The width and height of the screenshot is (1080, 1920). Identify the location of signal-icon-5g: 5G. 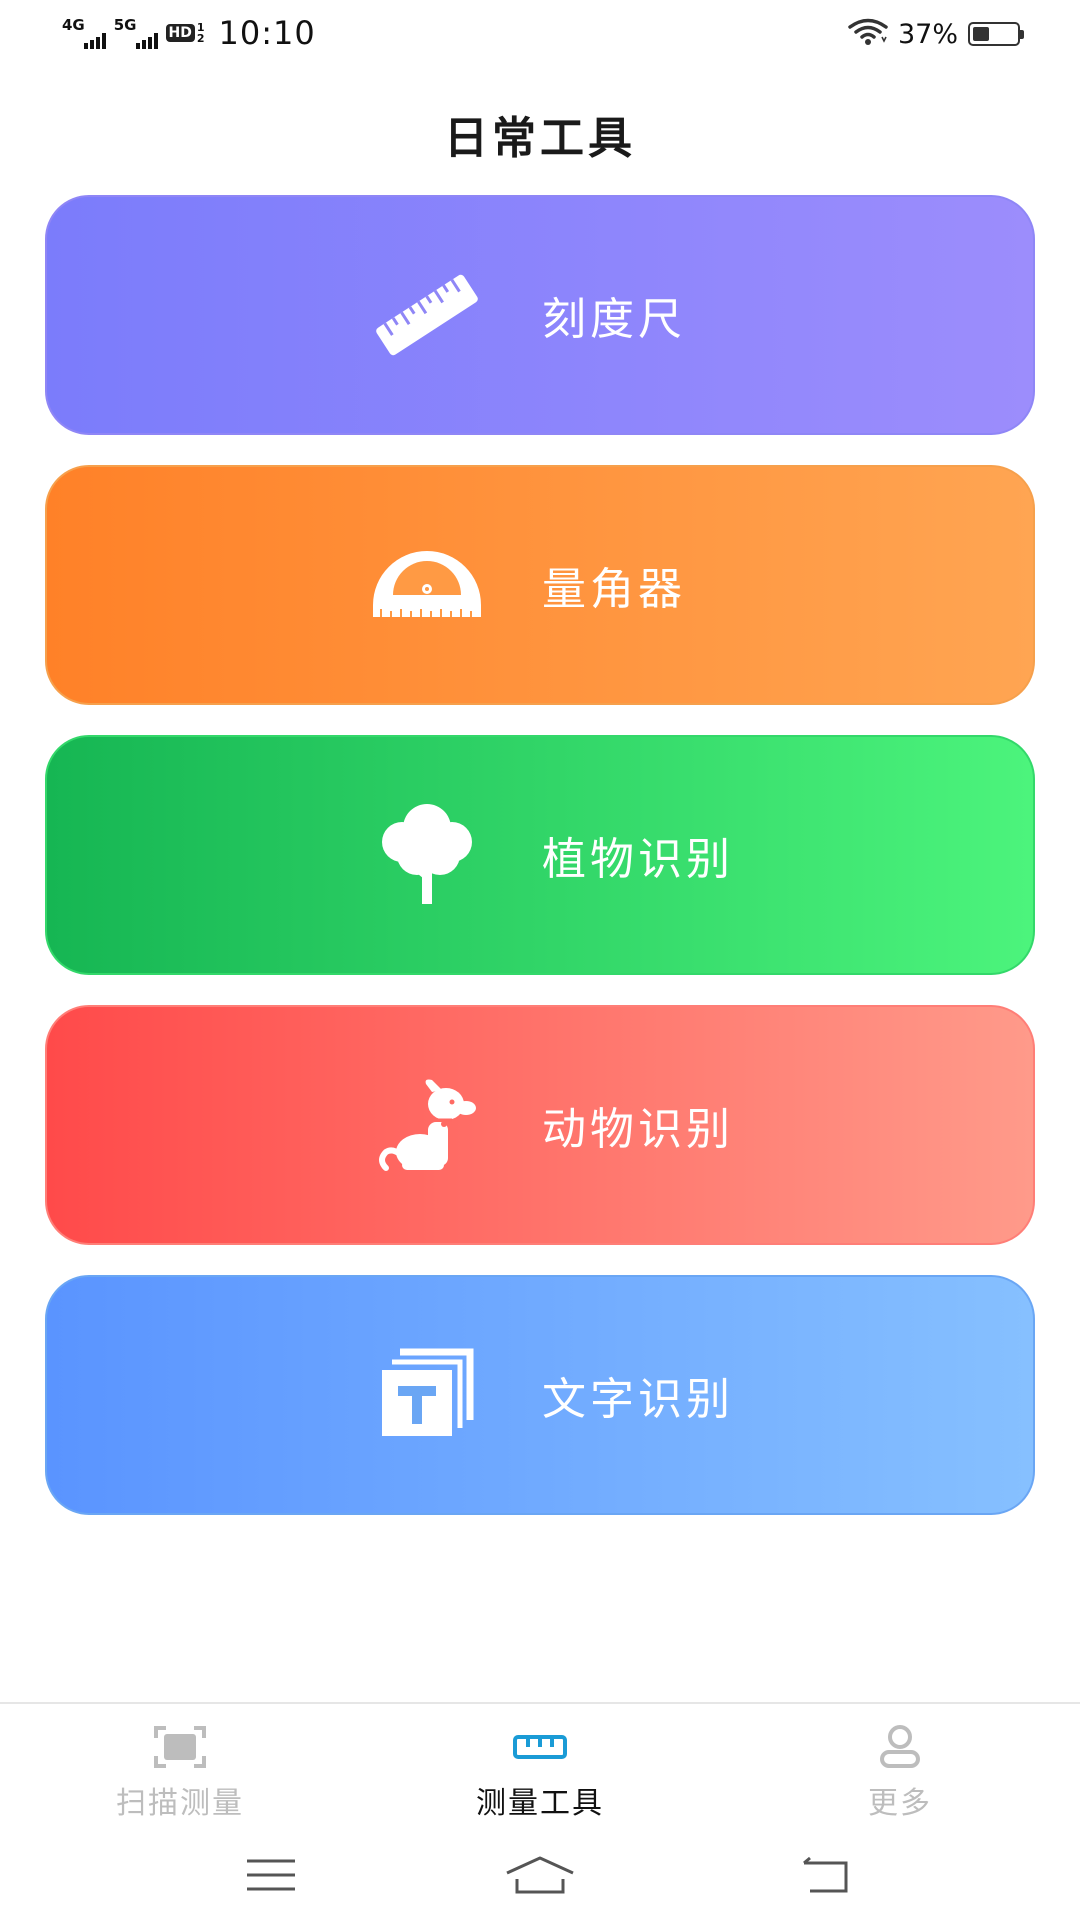
(135, 32).